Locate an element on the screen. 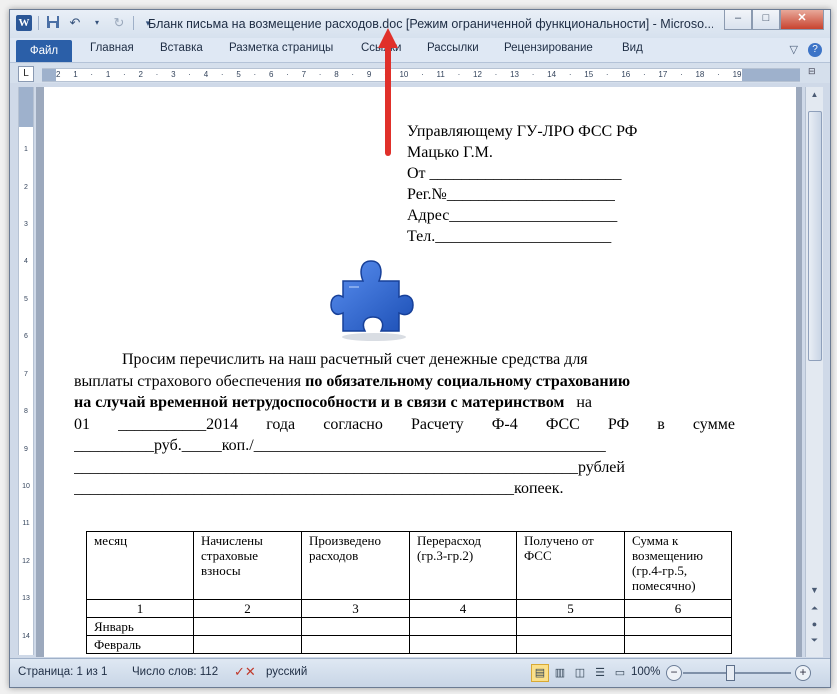 This screenshot has width=837, height=694. ribbon-controls: ▽ ? is located at coordinates (806, 50).